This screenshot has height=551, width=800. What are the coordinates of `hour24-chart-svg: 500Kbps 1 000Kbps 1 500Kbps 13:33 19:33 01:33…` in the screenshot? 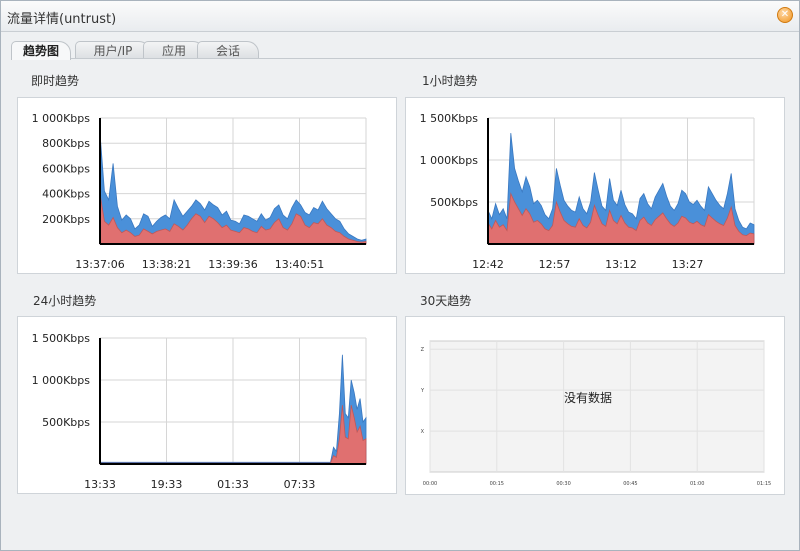 It's located at (199, 411).